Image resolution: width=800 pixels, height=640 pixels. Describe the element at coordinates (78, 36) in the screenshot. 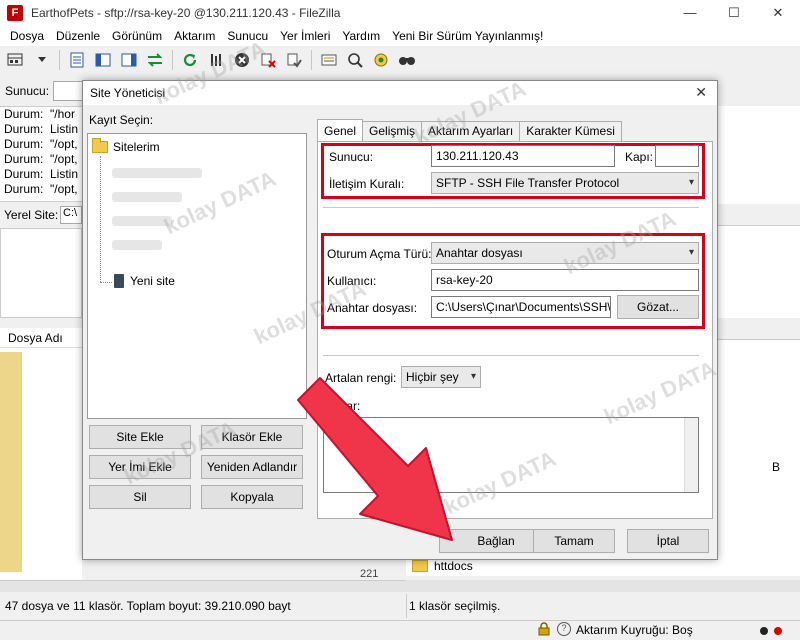

I see `menu-edit: Düzenle` at that location.